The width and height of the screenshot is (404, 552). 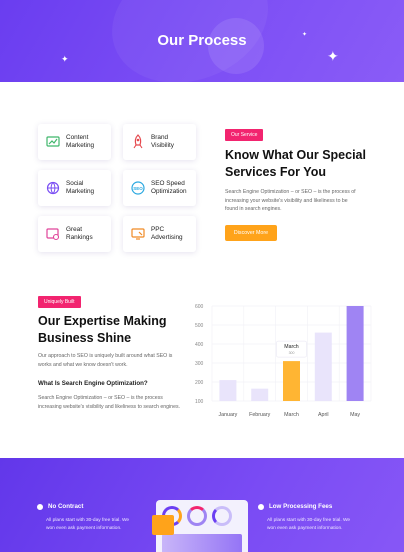 I want to click on feature-title: No Contract, so click(x=60, y=506).